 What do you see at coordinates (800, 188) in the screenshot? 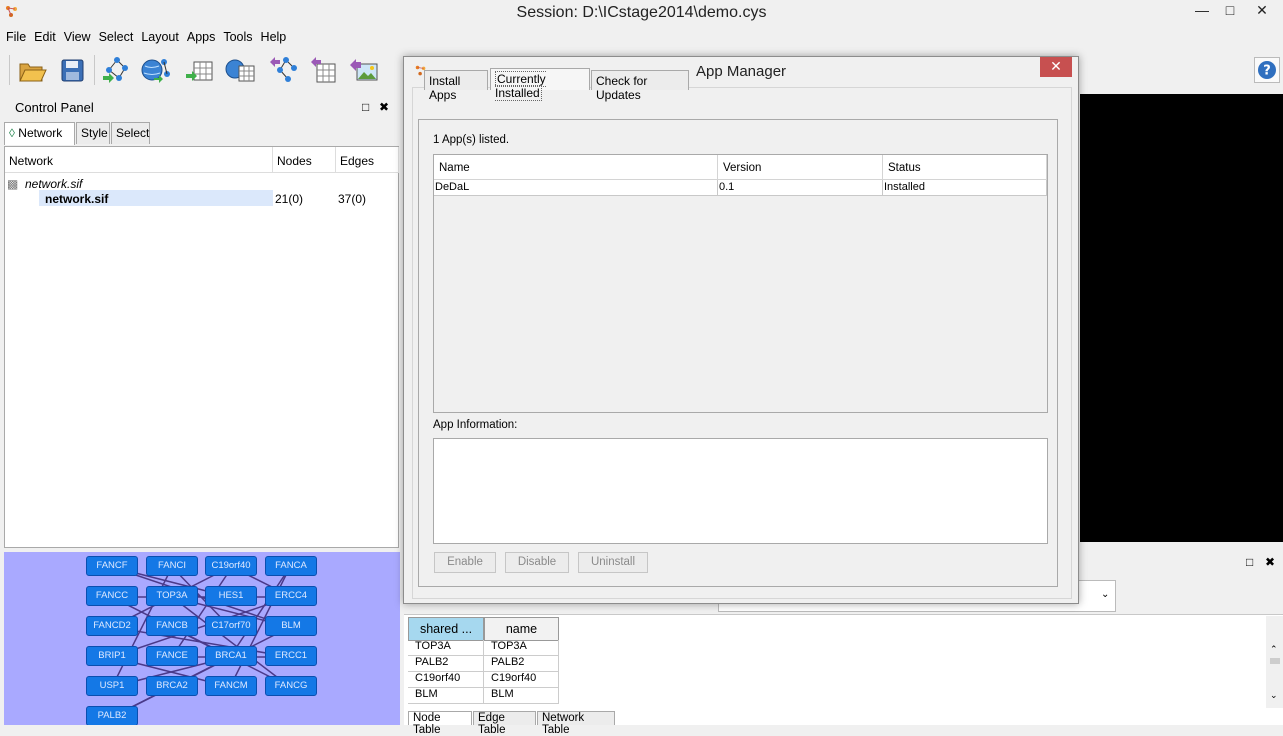
I see `app-version-cell: 0.1` at bounding box center [800, 188].